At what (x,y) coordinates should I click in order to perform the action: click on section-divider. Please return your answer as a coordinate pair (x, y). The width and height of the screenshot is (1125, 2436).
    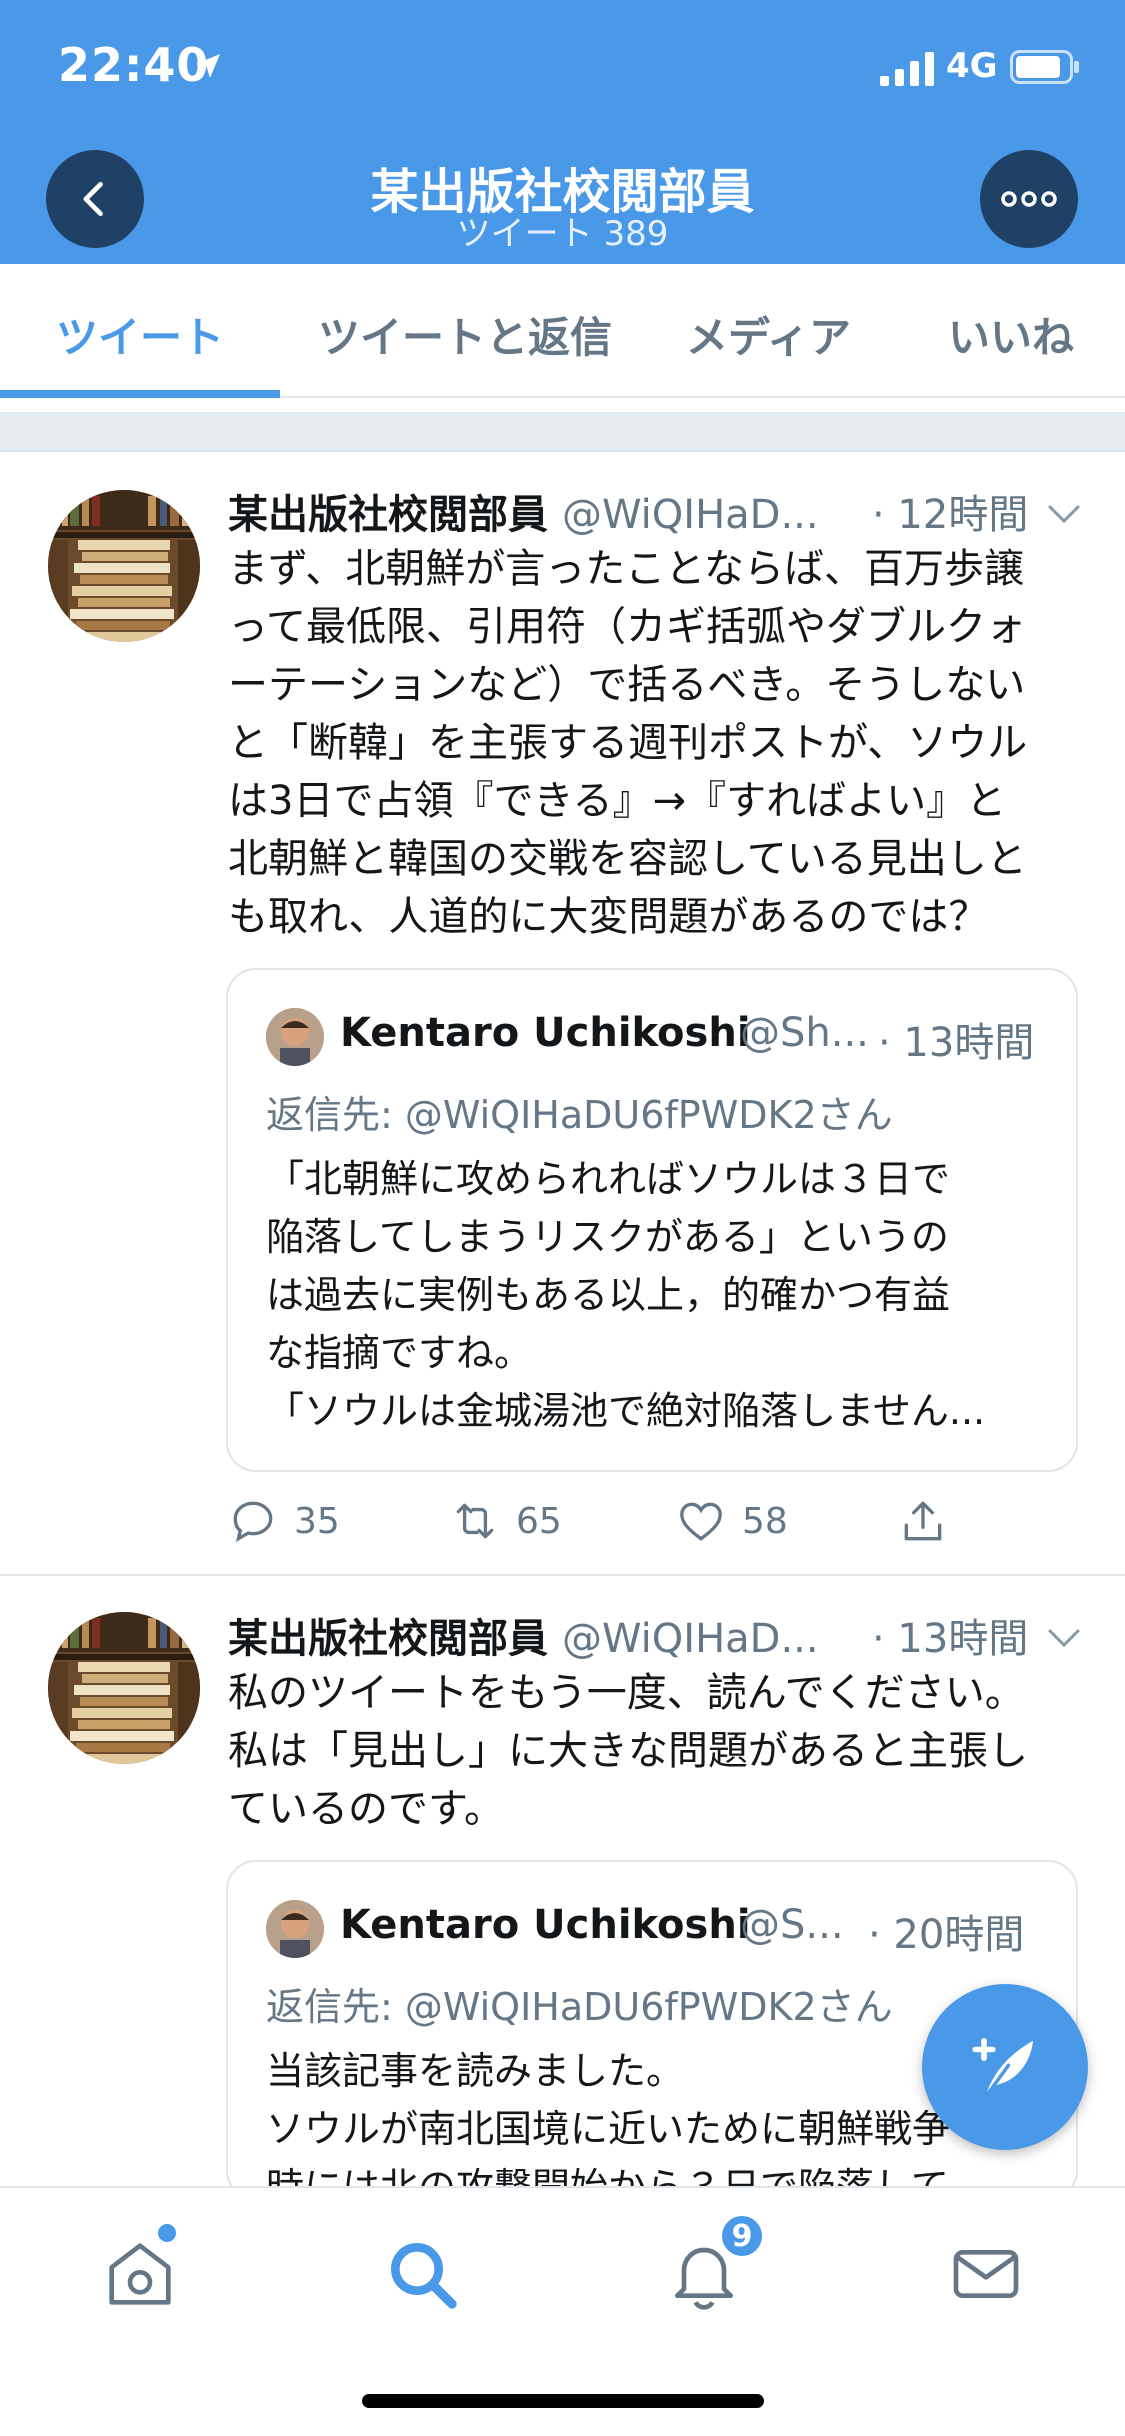
    Looking at the image, I should click on (562, 432).